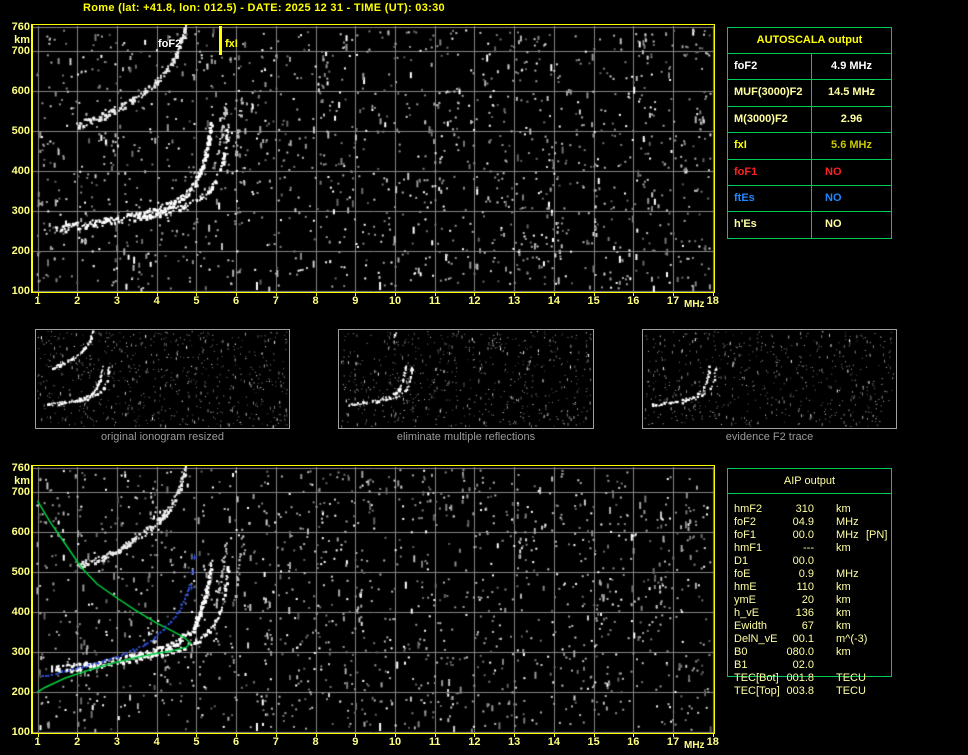 This screenshot has width=968, height=755. What do you see at coordinates (877, 535) in the screenshot?
I see `aip-x: [PN]` at bounding box center [877, 535].